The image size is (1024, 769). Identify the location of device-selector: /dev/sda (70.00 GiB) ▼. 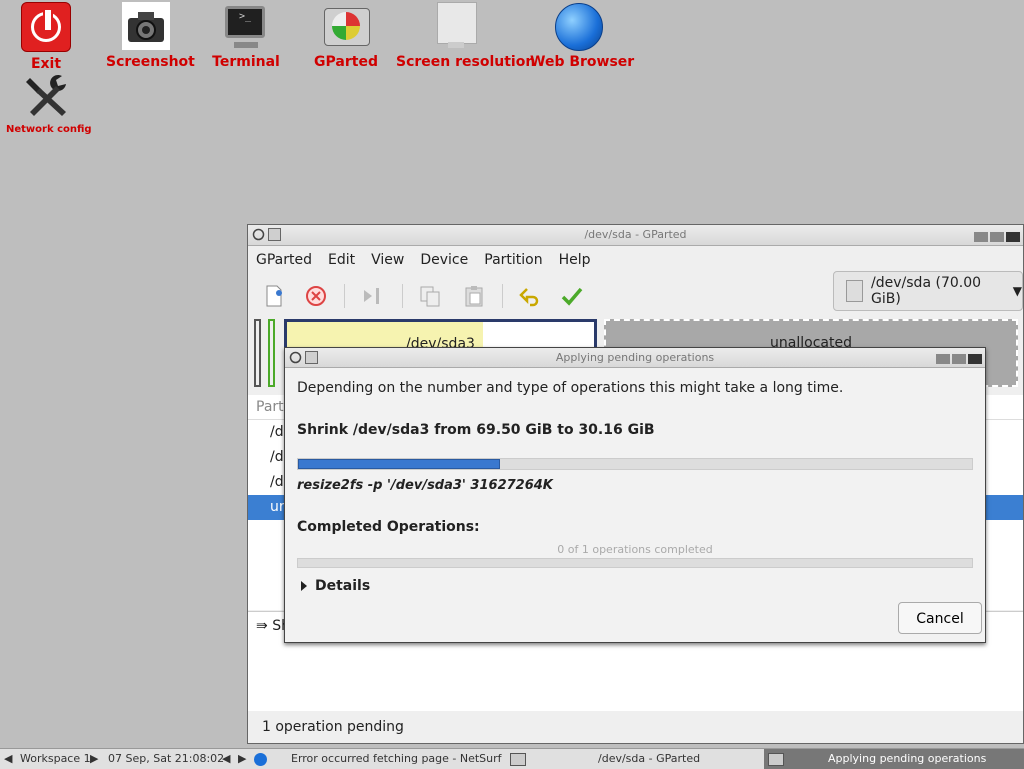
(928, 291).